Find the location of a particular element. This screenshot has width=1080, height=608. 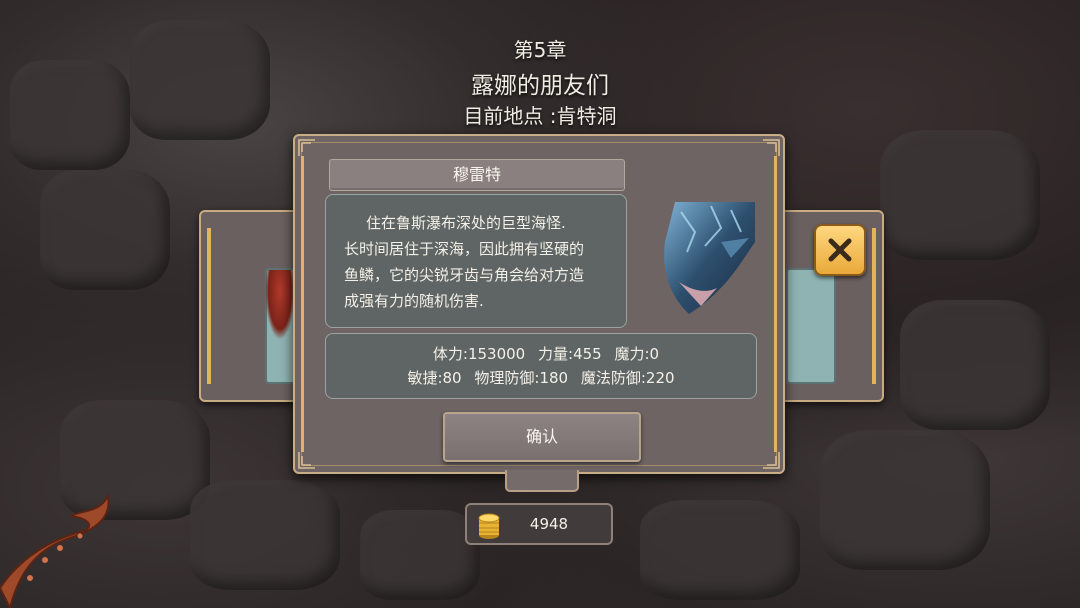

close-icon is located at coordinates (840, 250).